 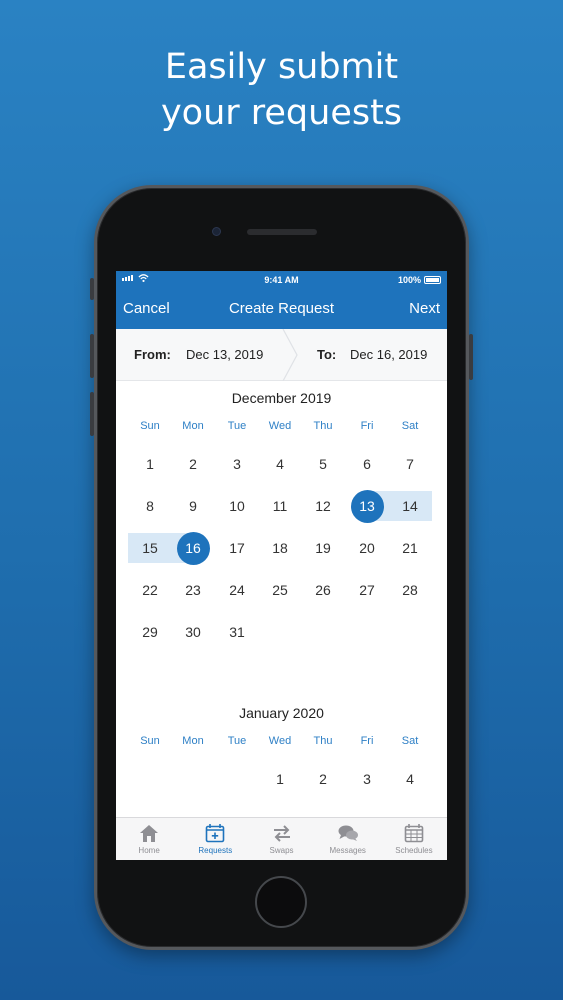 What do you see at coordinates (193, 506) in the screenshot?
I see `calendar-day: 9` at bounding box center [193, 506].